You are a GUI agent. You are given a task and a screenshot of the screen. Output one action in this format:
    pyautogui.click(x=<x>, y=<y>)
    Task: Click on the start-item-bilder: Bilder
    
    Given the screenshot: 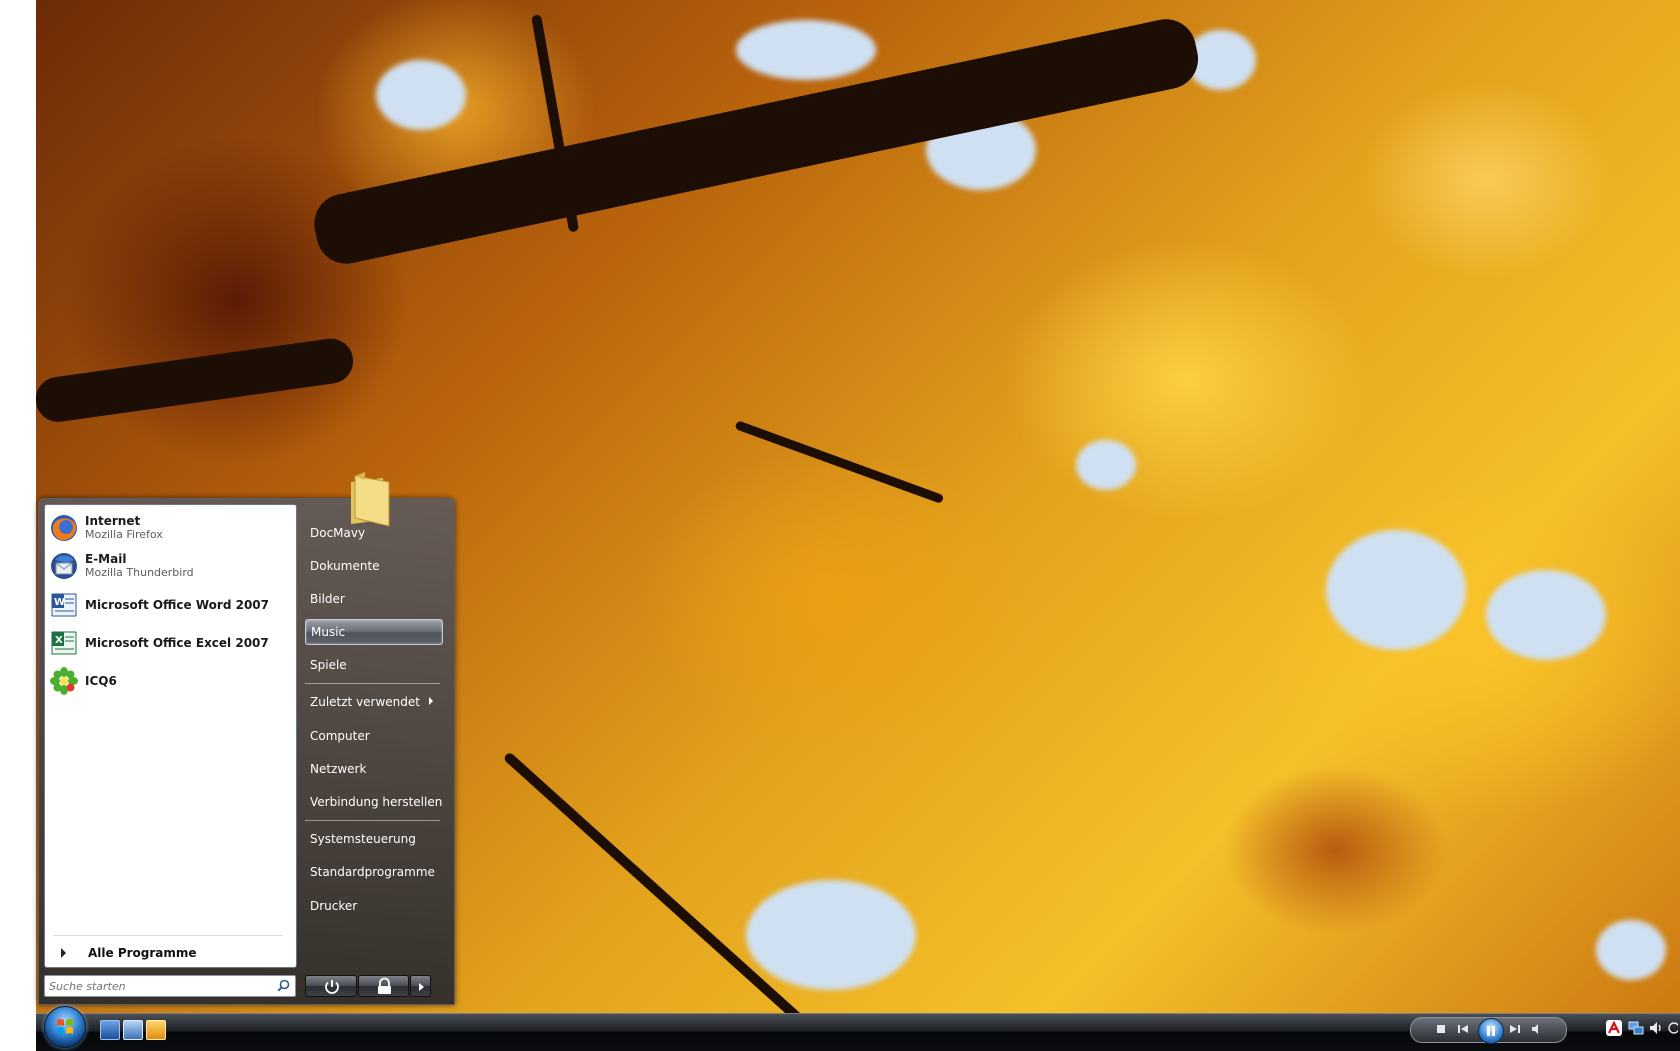 What is the action you would take?
    pyautogui.click(x=374, y=599)
    